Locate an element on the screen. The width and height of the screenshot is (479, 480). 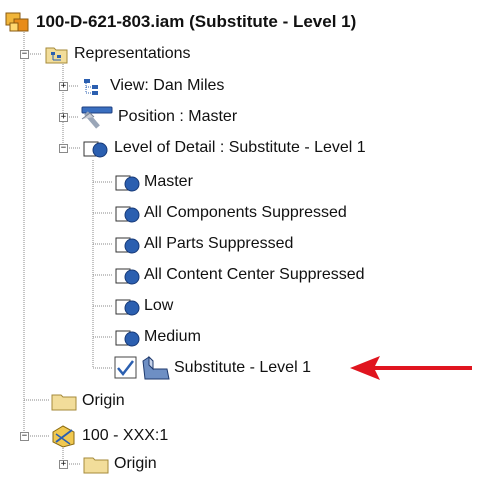
tree-item-representations: Representations is located at coordinates (117, 54).